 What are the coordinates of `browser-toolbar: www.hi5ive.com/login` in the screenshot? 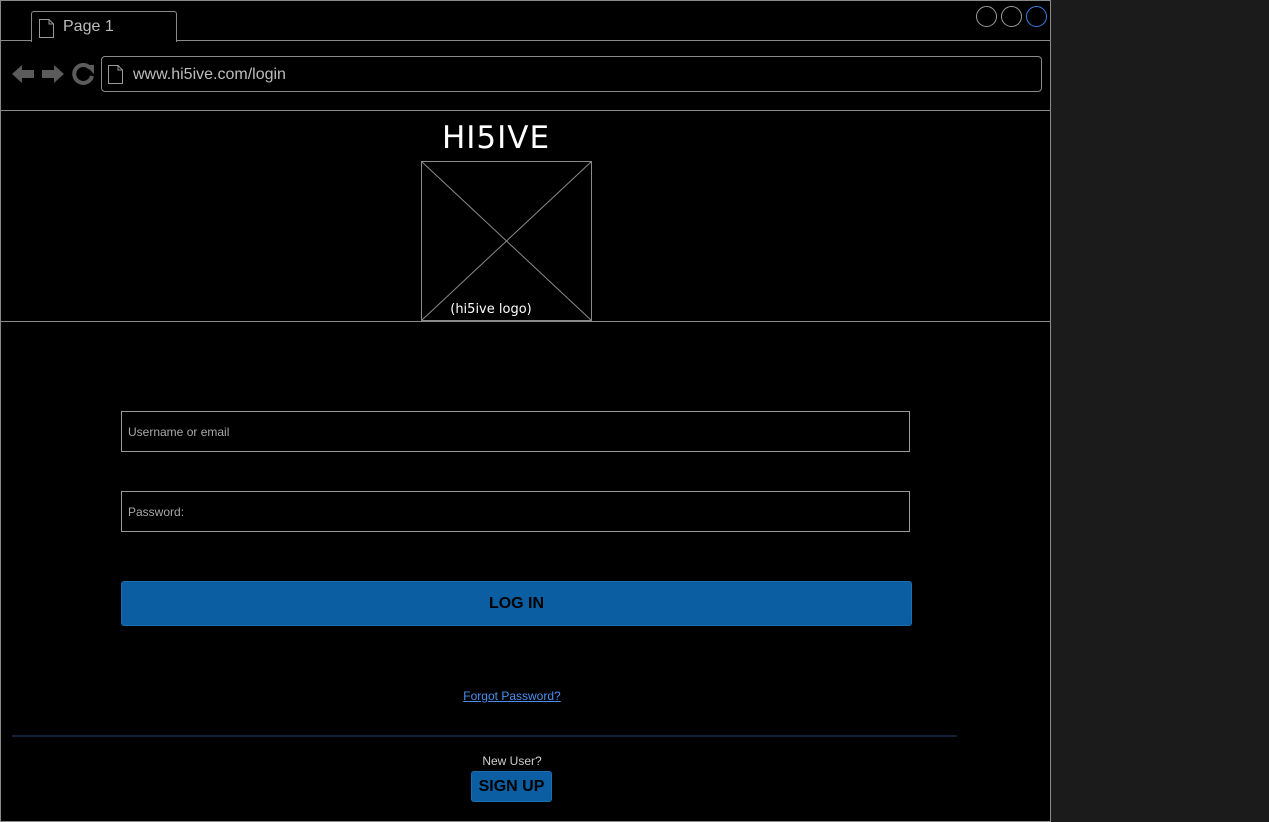 It's located at (525, 76).